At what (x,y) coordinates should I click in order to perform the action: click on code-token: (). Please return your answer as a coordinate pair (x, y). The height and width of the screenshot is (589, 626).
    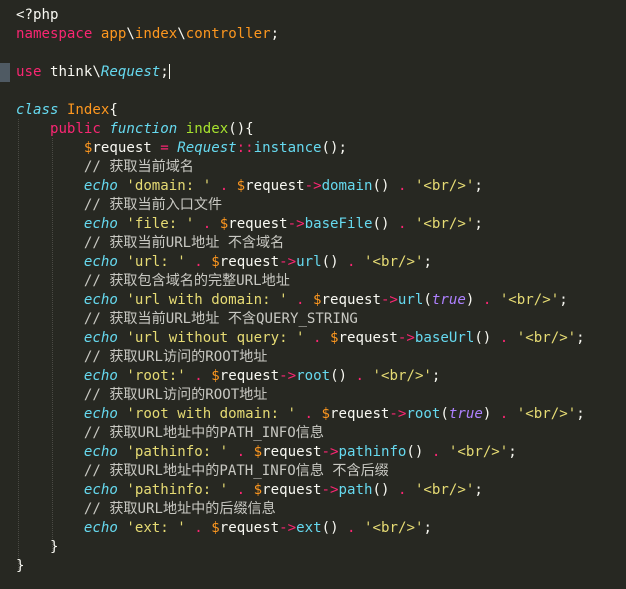
    Looking at the image, I should click on (330, 262).